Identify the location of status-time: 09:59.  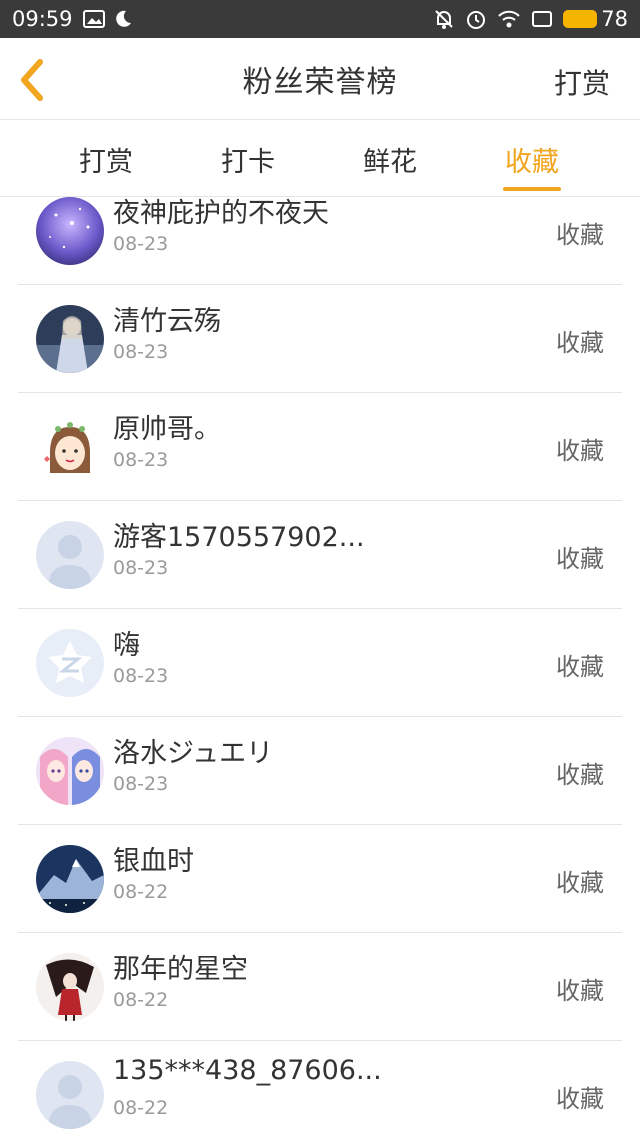
(42, 19).